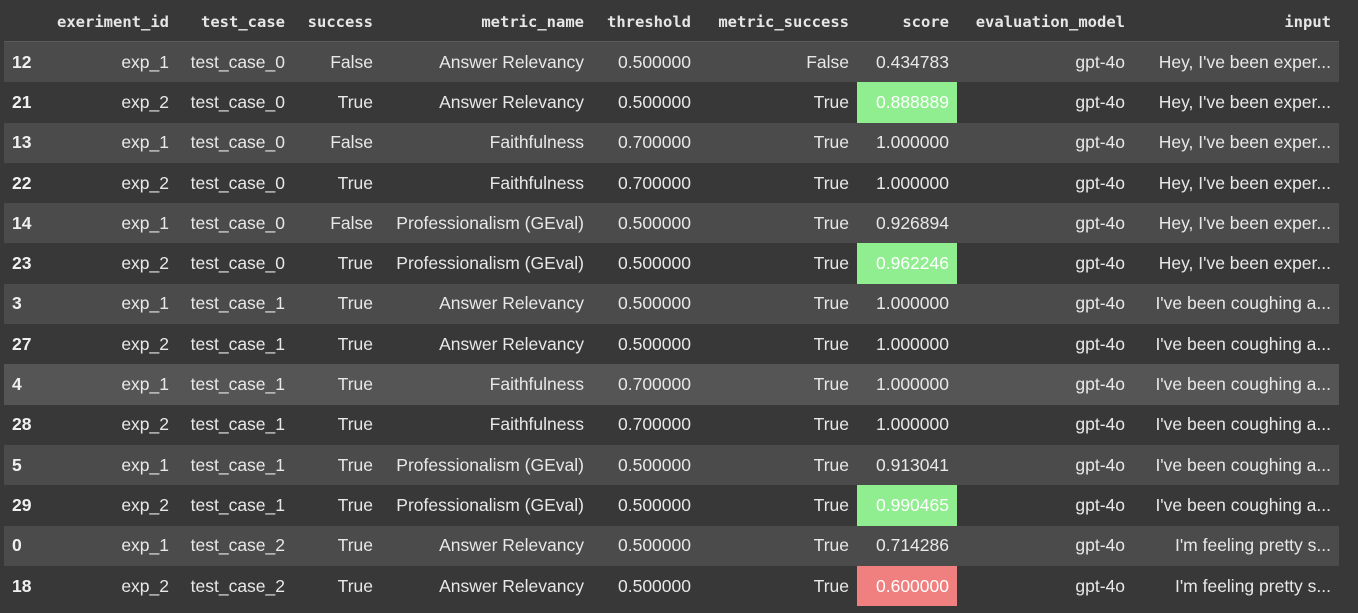 This screenshot has width=1358, height=613. Describe the element at coordinates (23, 223) in the screenshot. I see `row-index: 14` at that location.